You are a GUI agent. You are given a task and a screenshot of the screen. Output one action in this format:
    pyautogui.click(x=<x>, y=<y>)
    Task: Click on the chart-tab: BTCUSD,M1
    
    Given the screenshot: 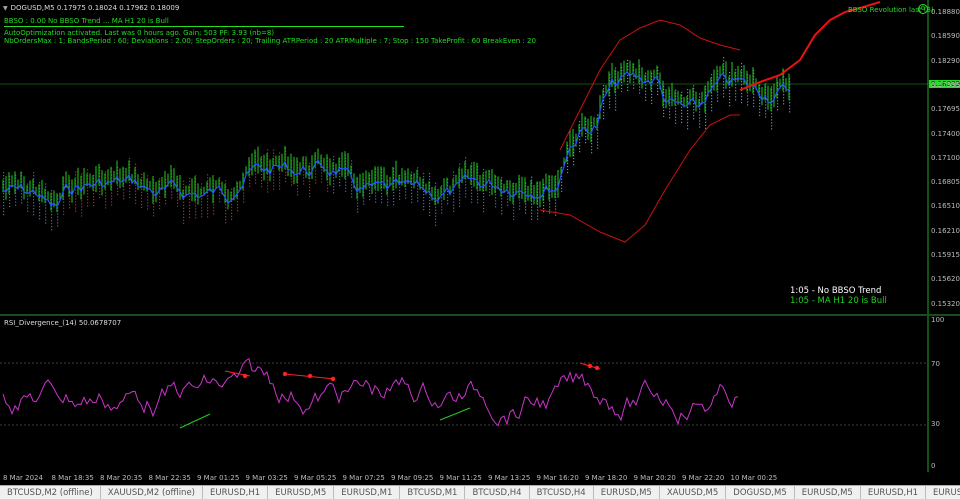 What is the action you would take?
    pyautogui.click(x=433, y=492)
    